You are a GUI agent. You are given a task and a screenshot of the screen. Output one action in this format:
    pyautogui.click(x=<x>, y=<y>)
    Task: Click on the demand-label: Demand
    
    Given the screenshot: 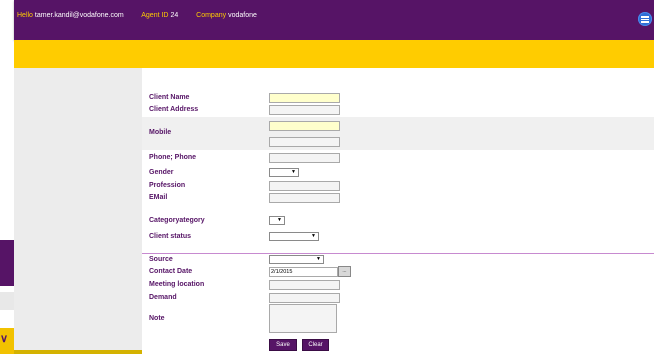 What is the action you would take?
    pyautogui.click(x=163, y=297)
    